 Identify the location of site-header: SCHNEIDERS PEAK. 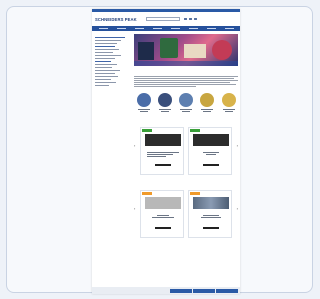
(166, 19).